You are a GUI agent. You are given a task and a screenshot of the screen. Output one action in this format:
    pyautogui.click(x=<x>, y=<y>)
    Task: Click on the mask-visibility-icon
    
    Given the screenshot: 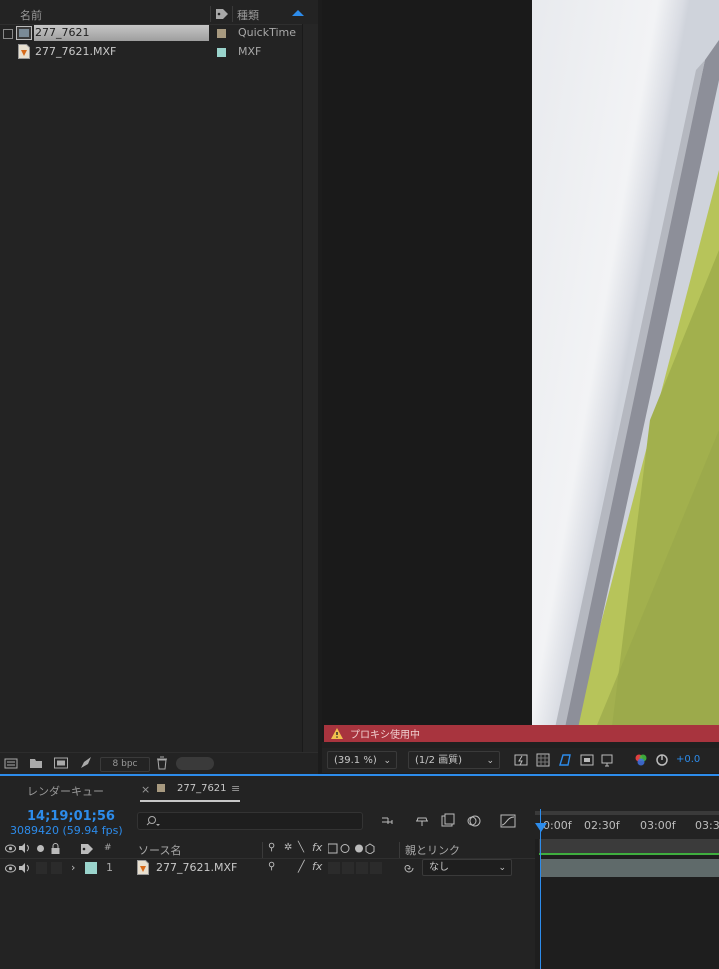 What is the action you would take?
    pyautogui.click(x=565, y=760)
    